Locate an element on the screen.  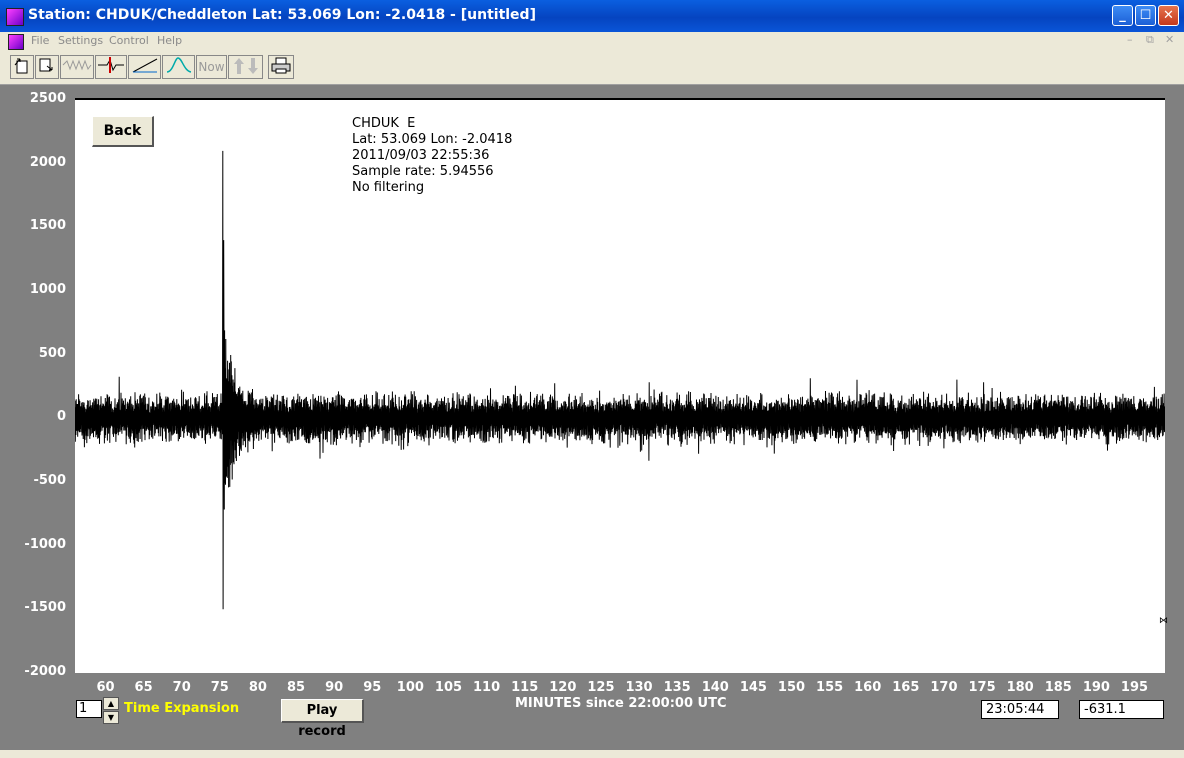
x-tick-label: 105 is located at coordinates (448, 687).